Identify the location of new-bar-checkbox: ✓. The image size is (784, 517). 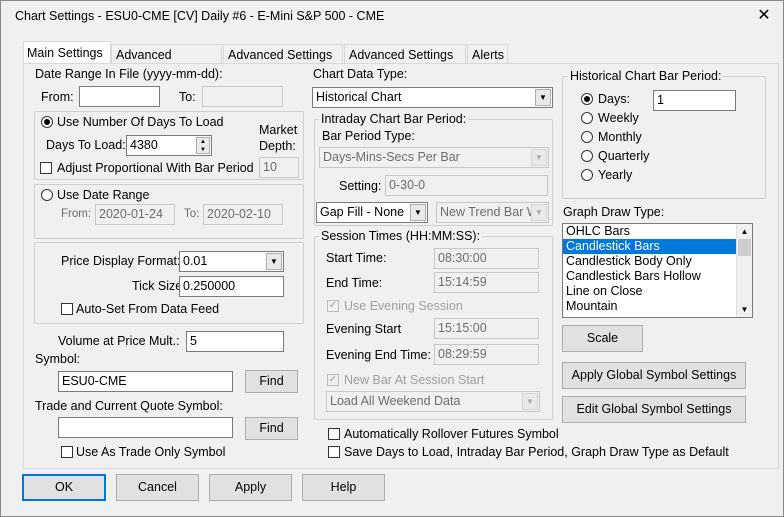
(333, 380).